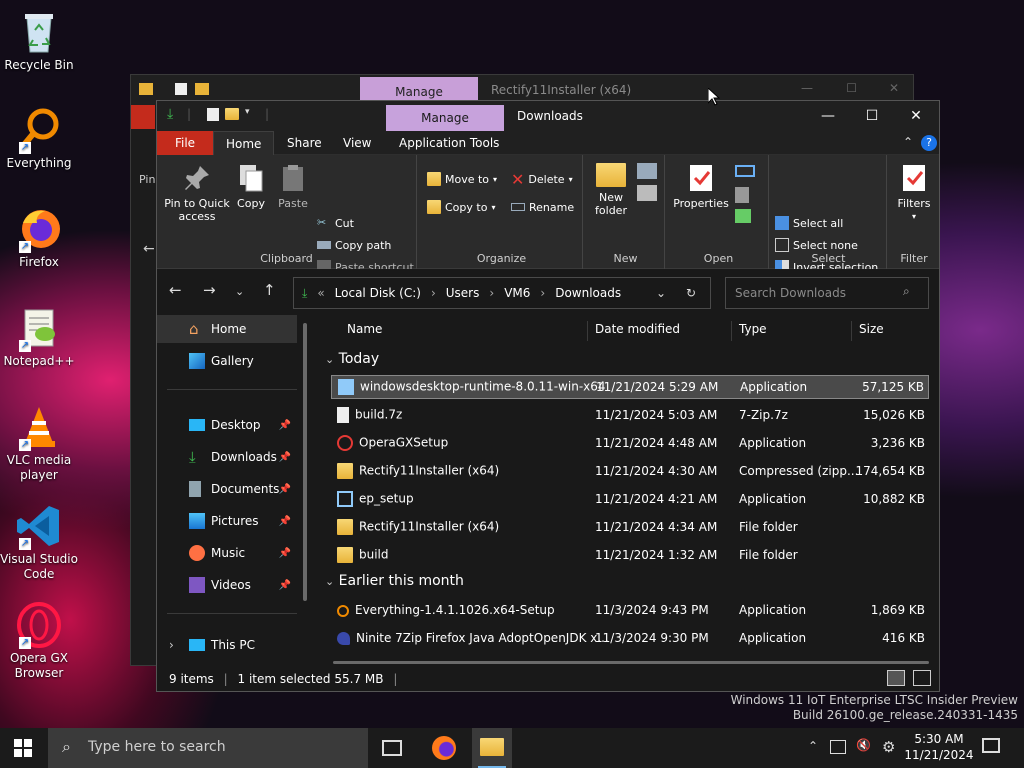 The height and width of the screenshot is (768, 1024). I want to click on breadcrumb-local-disk: Local Disk (C:), so click(378, 293).